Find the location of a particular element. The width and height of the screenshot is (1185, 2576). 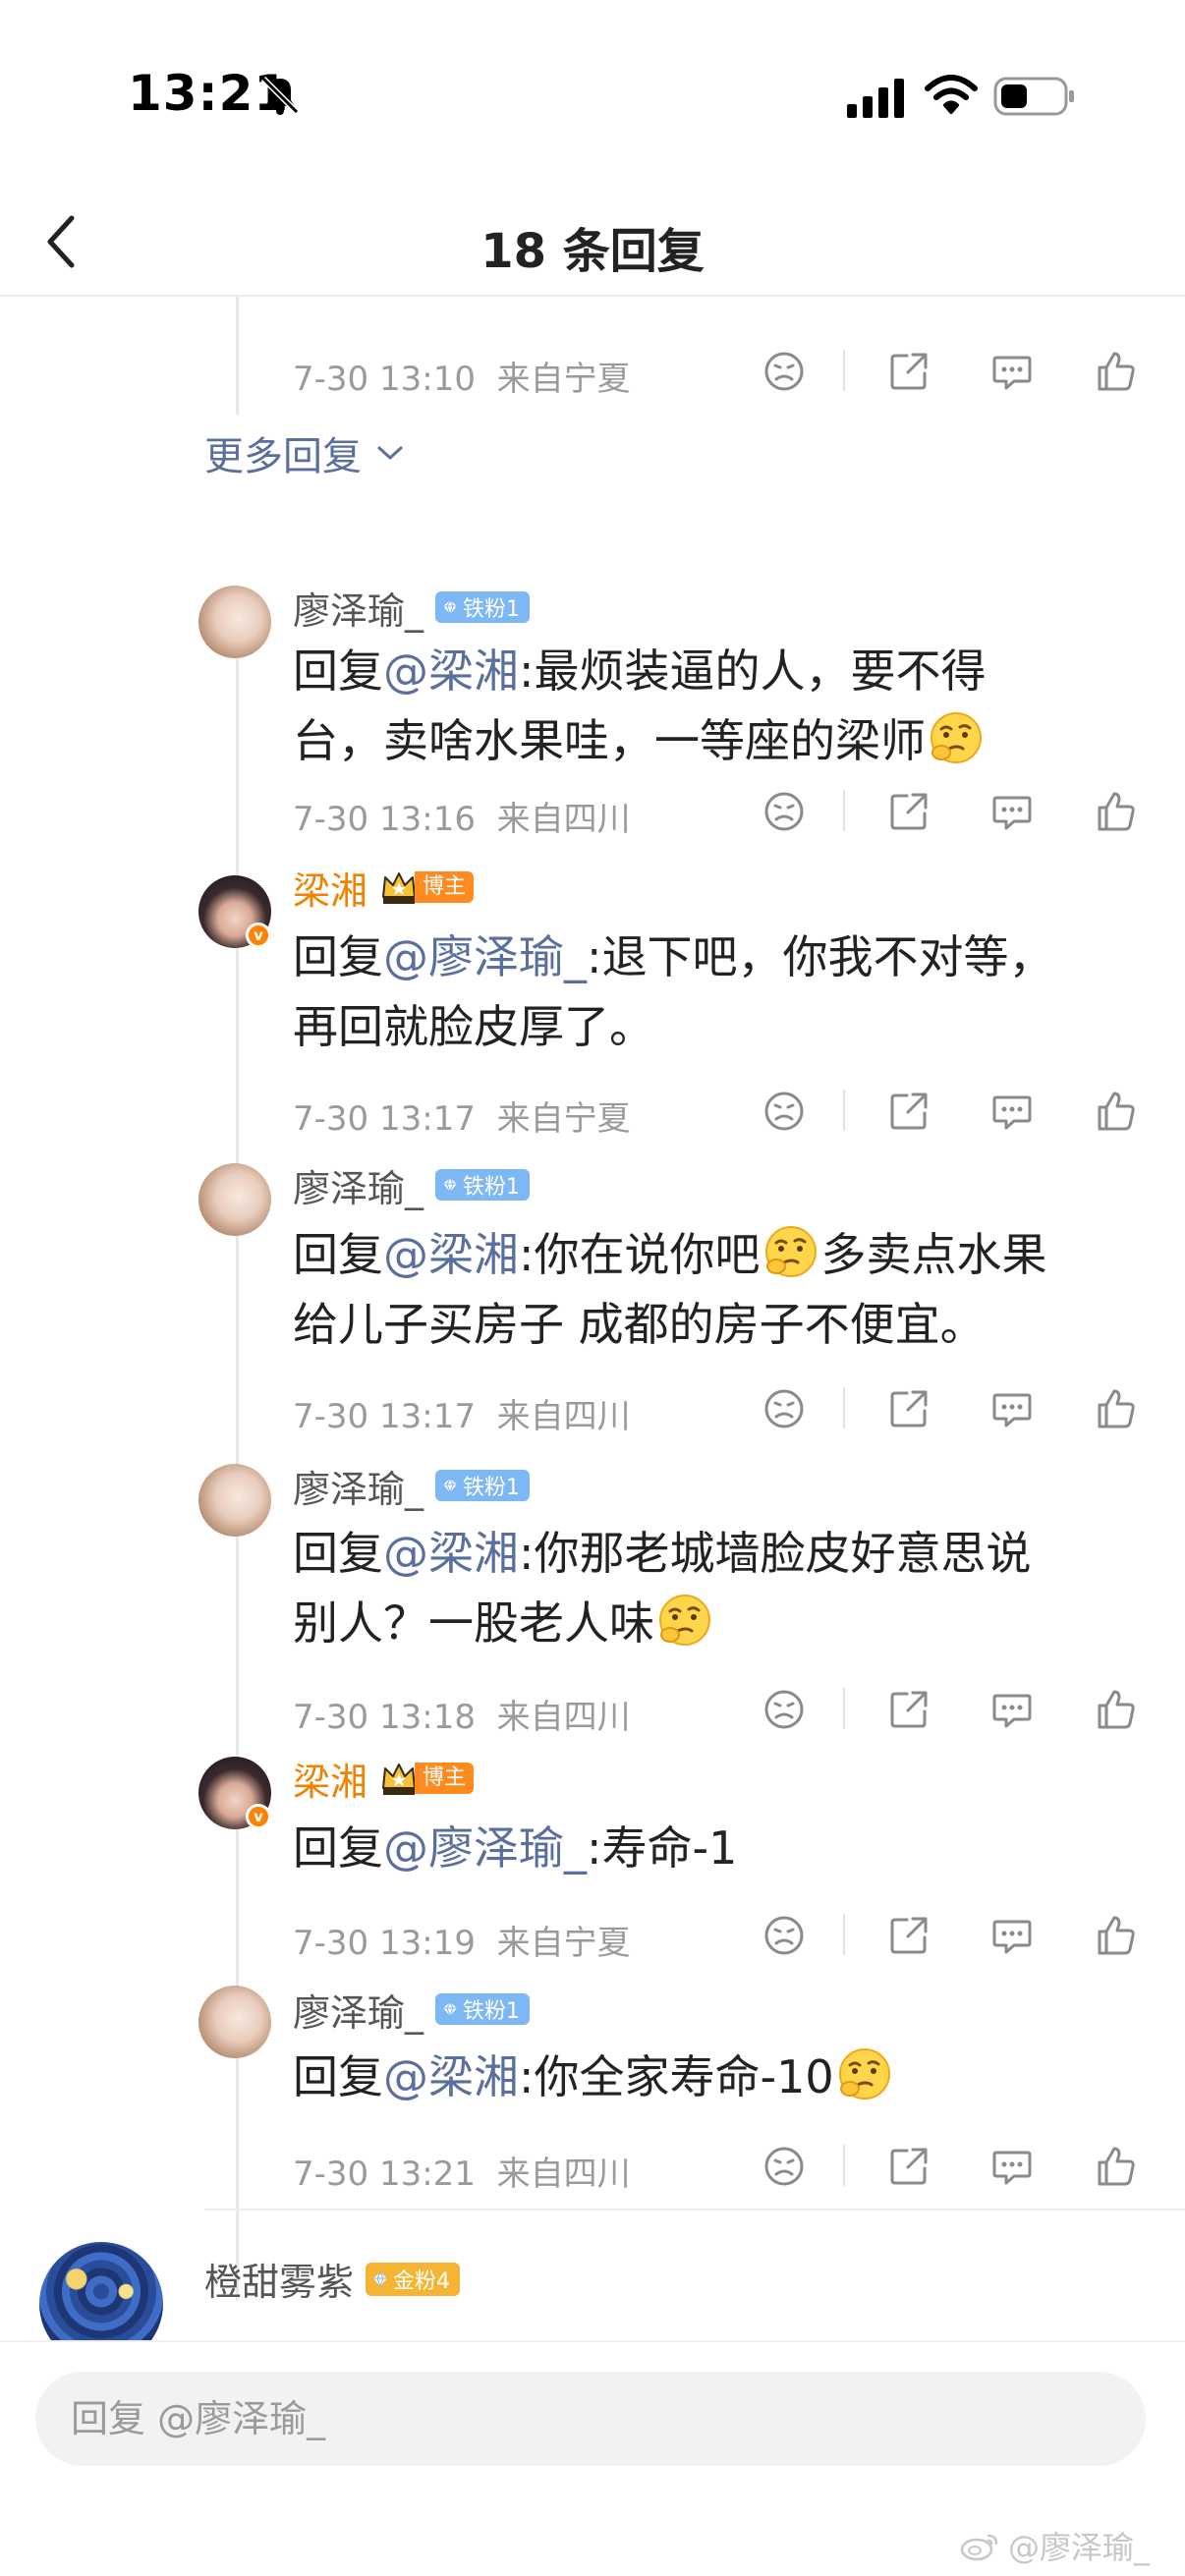

bell-off-icon is located at coordinates (280, 95).